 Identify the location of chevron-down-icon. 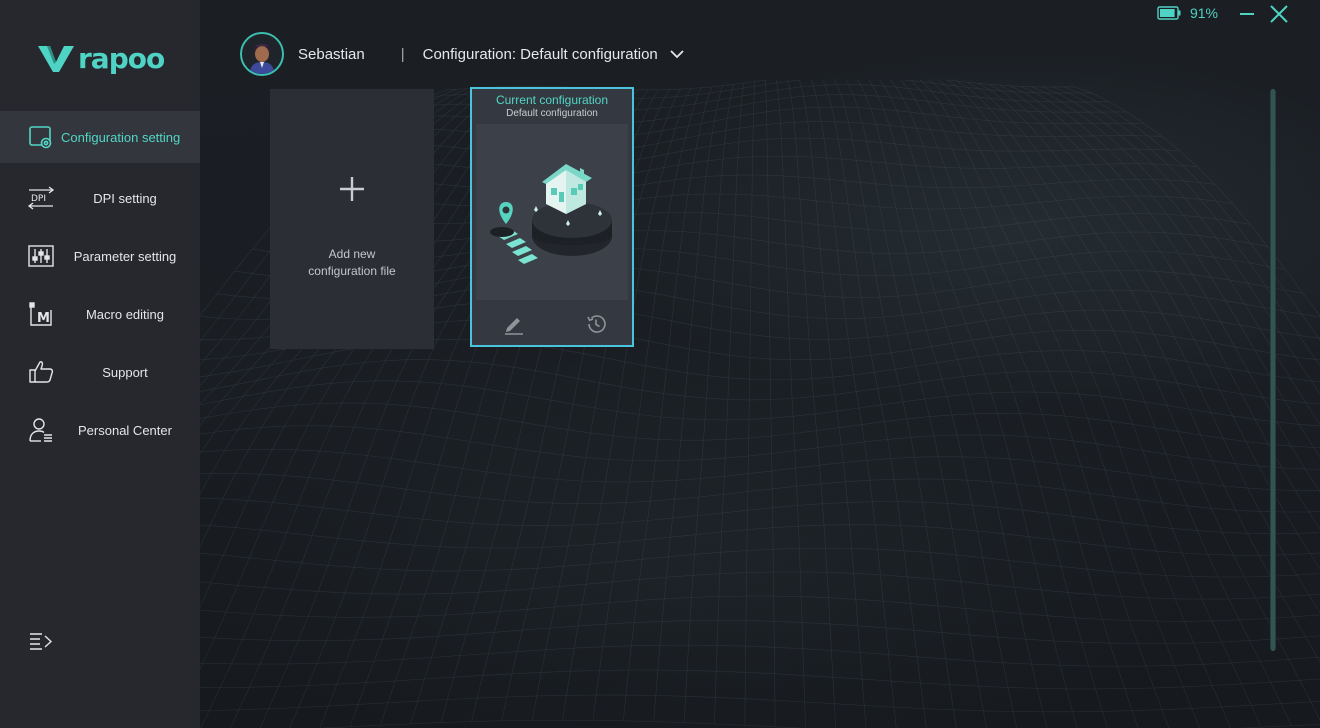
(677, 54).